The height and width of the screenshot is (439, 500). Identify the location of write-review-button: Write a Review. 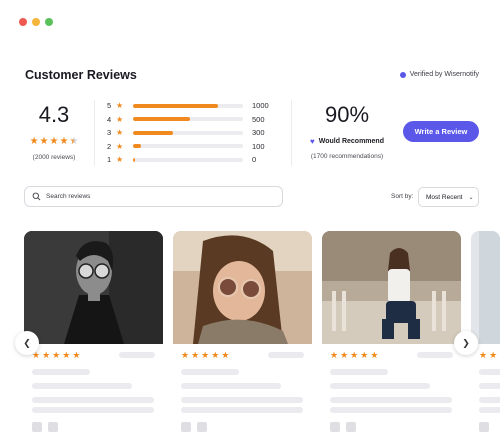
(441, 131).